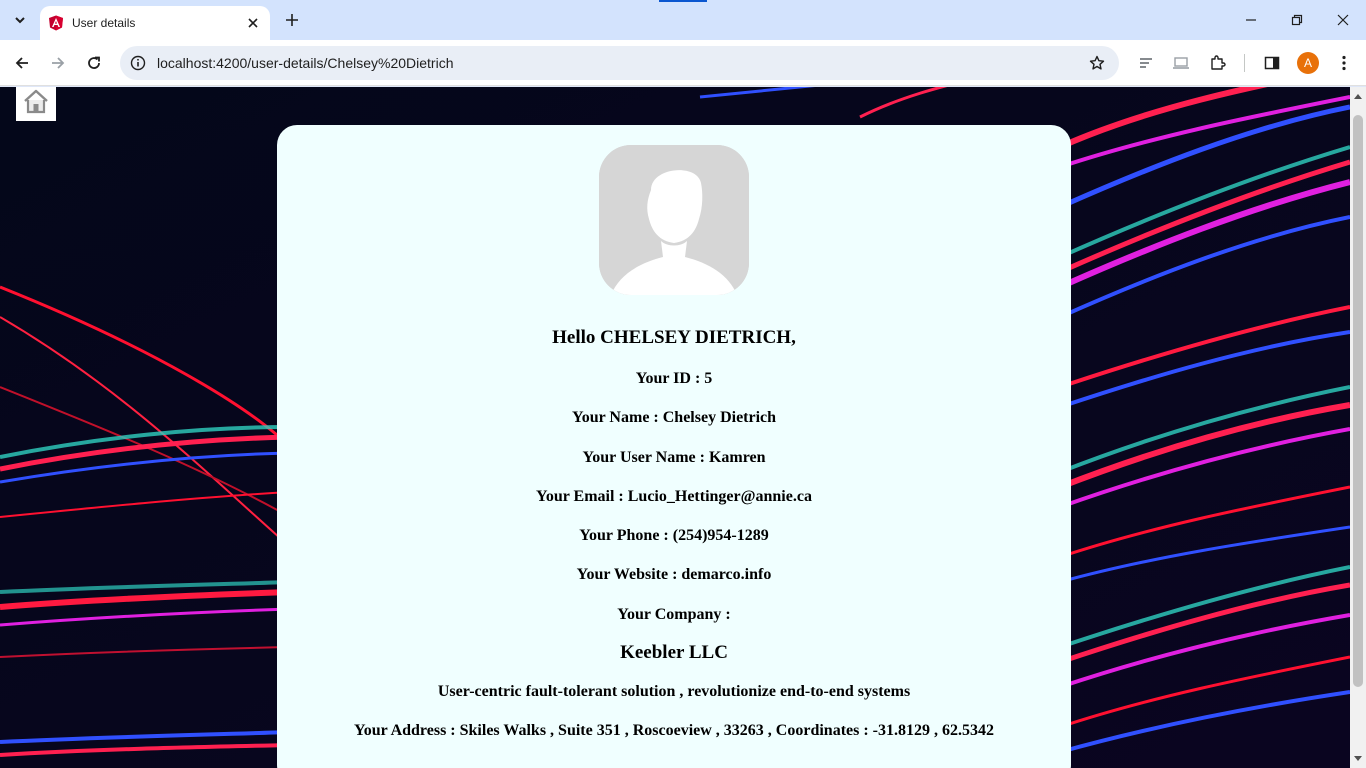  I want to click on laptop-icon, so click(1181, 63).